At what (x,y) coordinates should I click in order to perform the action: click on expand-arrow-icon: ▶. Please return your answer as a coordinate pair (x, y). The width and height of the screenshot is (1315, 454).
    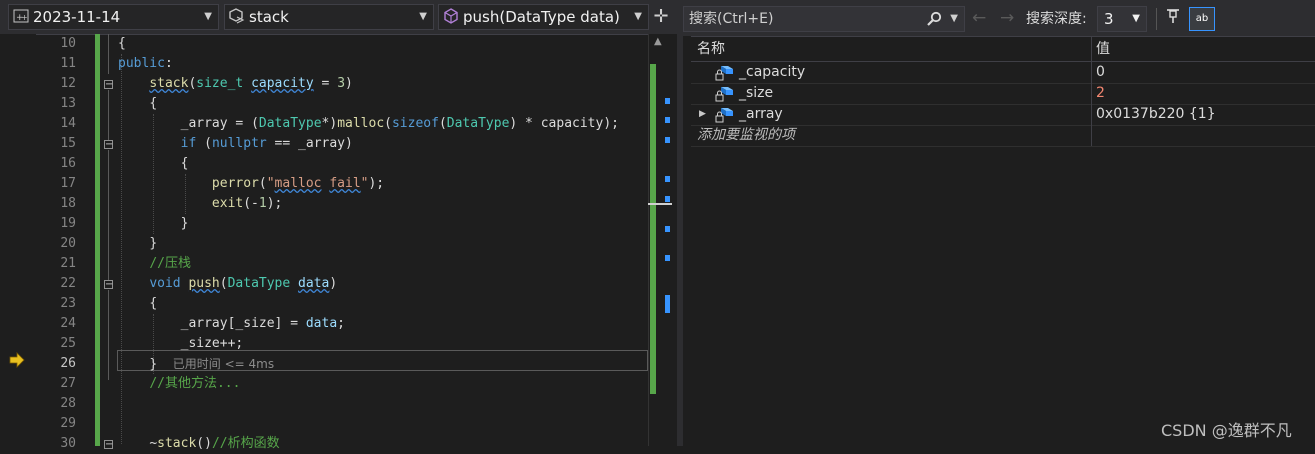
    Looking at the image, I should click on (702, 114).